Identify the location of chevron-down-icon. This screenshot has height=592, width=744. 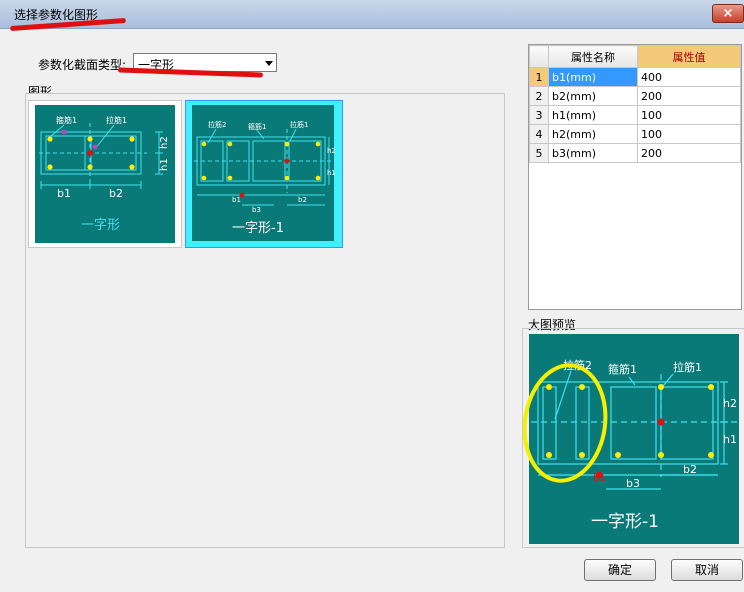
(269, 63).